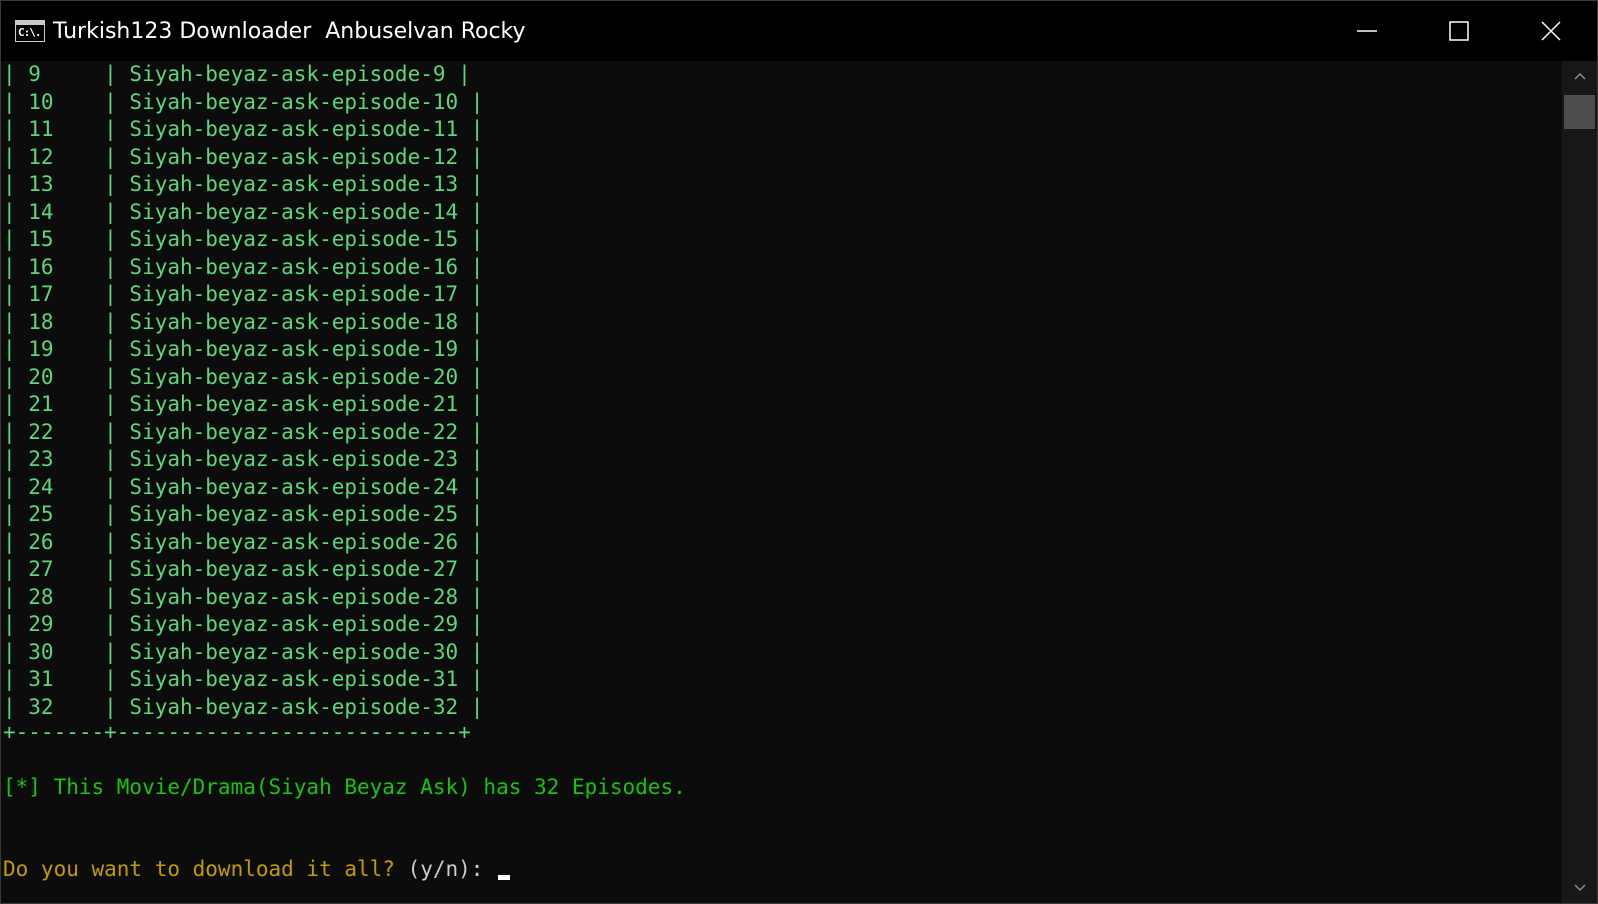 This screenshot has height=904, width=1598. What do you see at coordinates (1579, 482) in the screenshot?
I see `vertical-scrollbar` at bounding box center [1579, 482].